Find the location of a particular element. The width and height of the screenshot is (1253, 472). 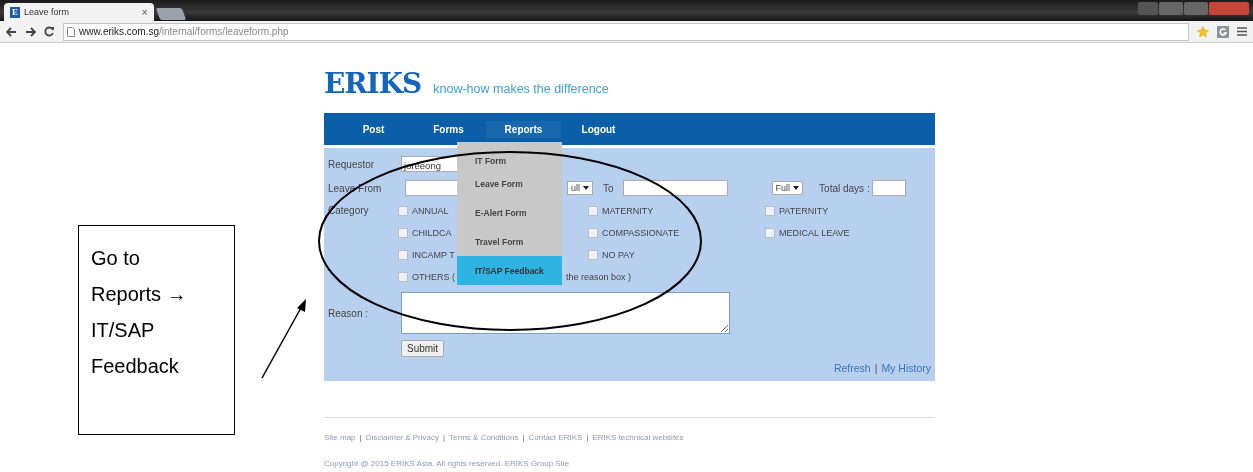

reload-icon is located at coordinates (49, 31).